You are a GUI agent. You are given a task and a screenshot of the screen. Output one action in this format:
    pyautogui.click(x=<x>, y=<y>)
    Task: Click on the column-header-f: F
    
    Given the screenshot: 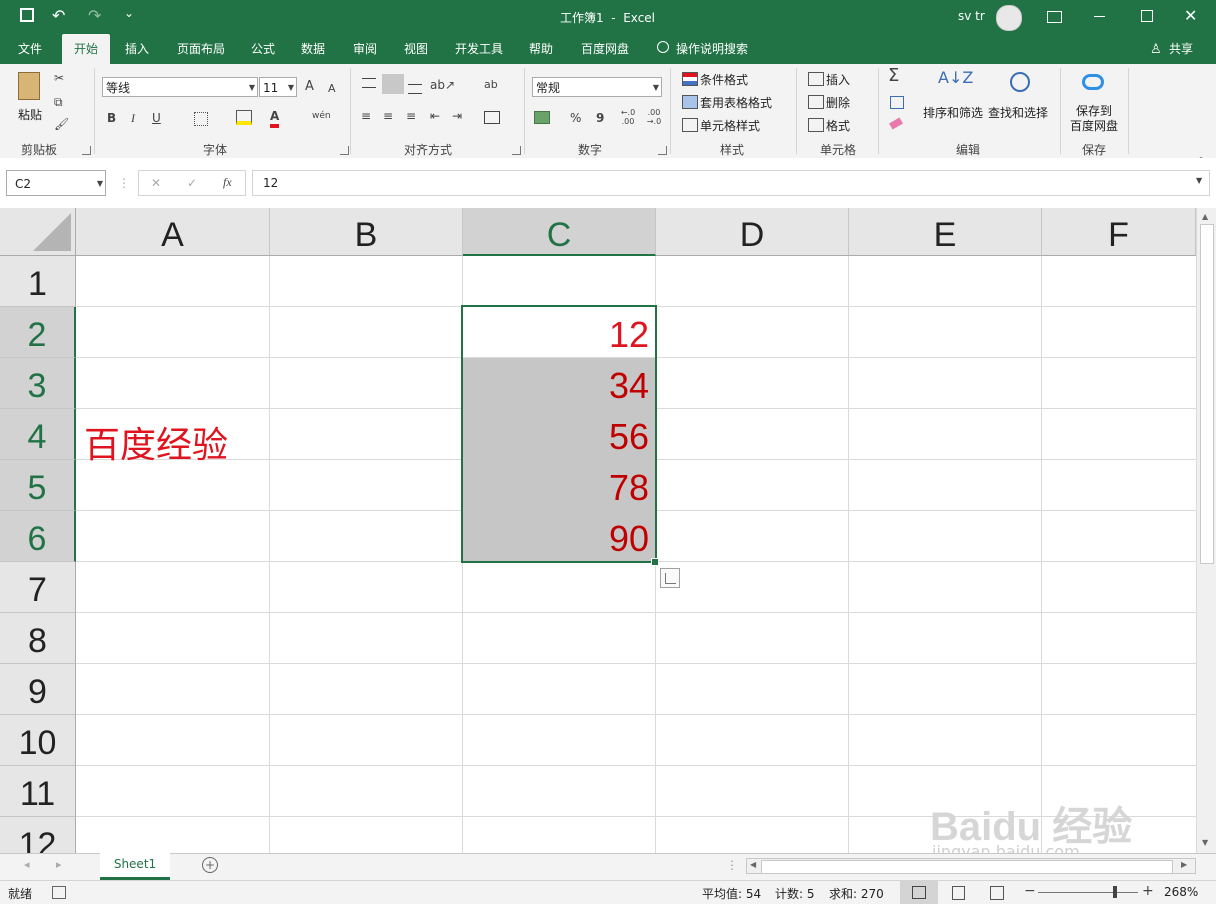 What is the action you would take?
    pyautogui.click(x=1119, y=232)
    